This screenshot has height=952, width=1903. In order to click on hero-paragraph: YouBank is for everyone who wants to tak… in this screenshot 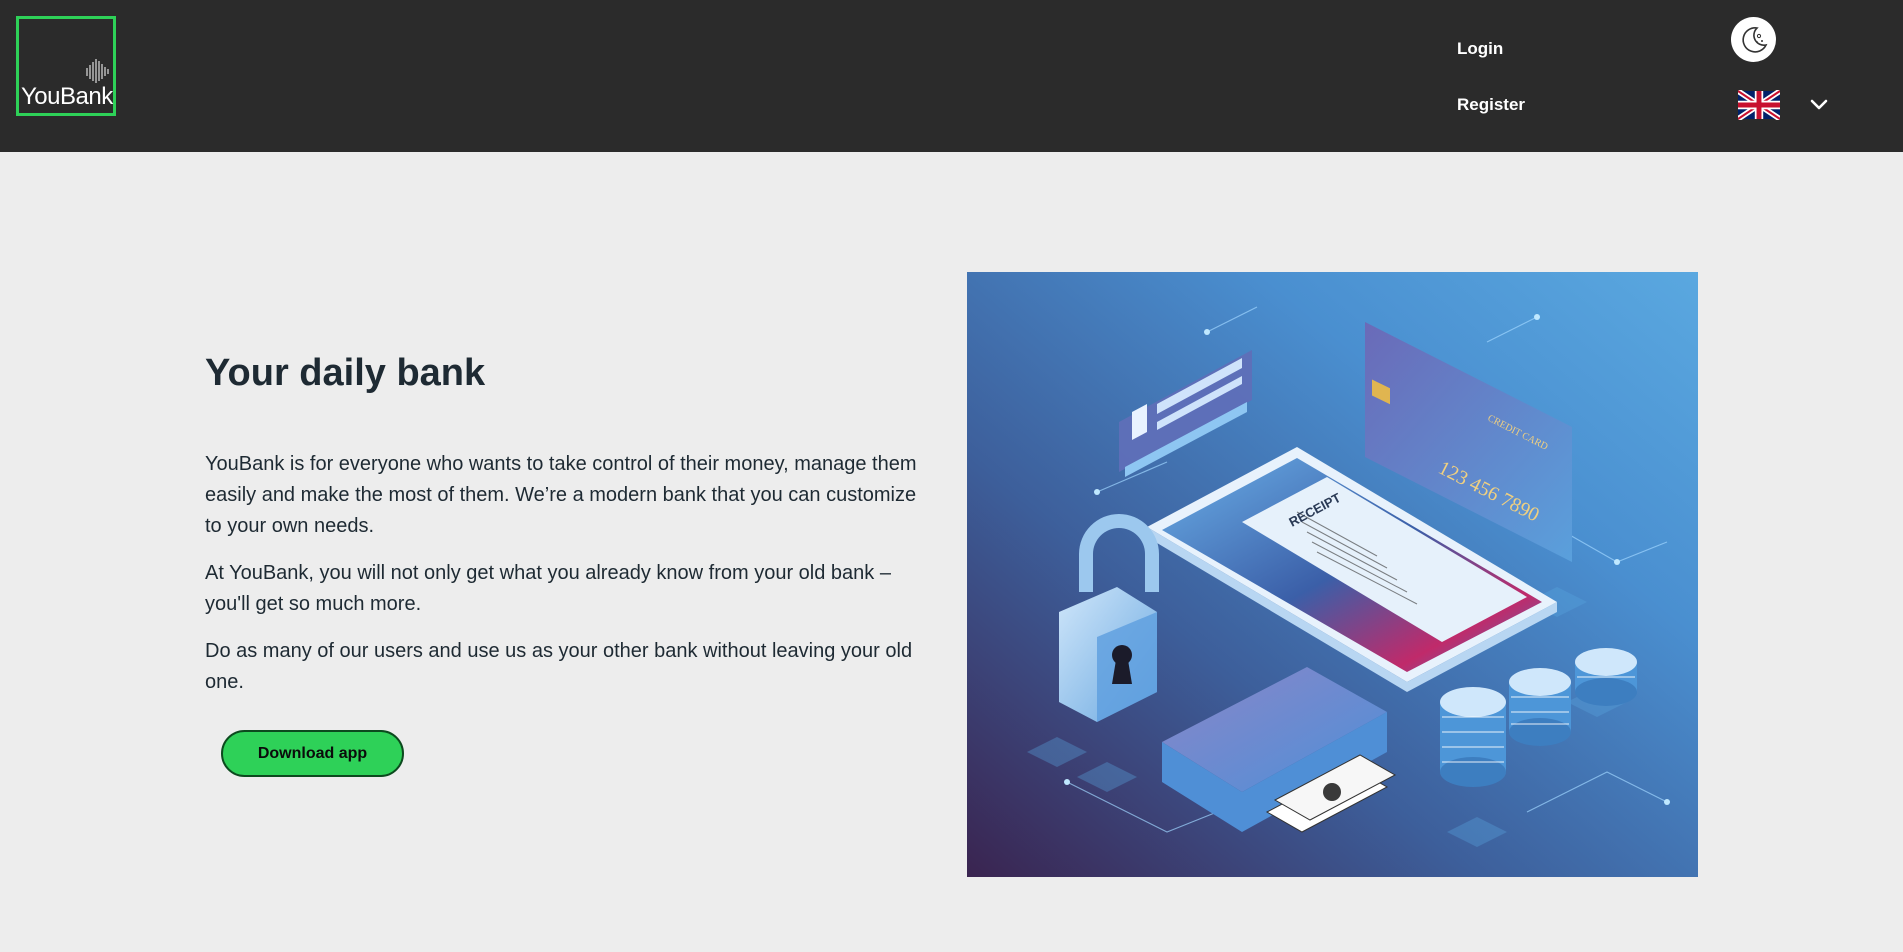, I will do `click(561, 495)`.